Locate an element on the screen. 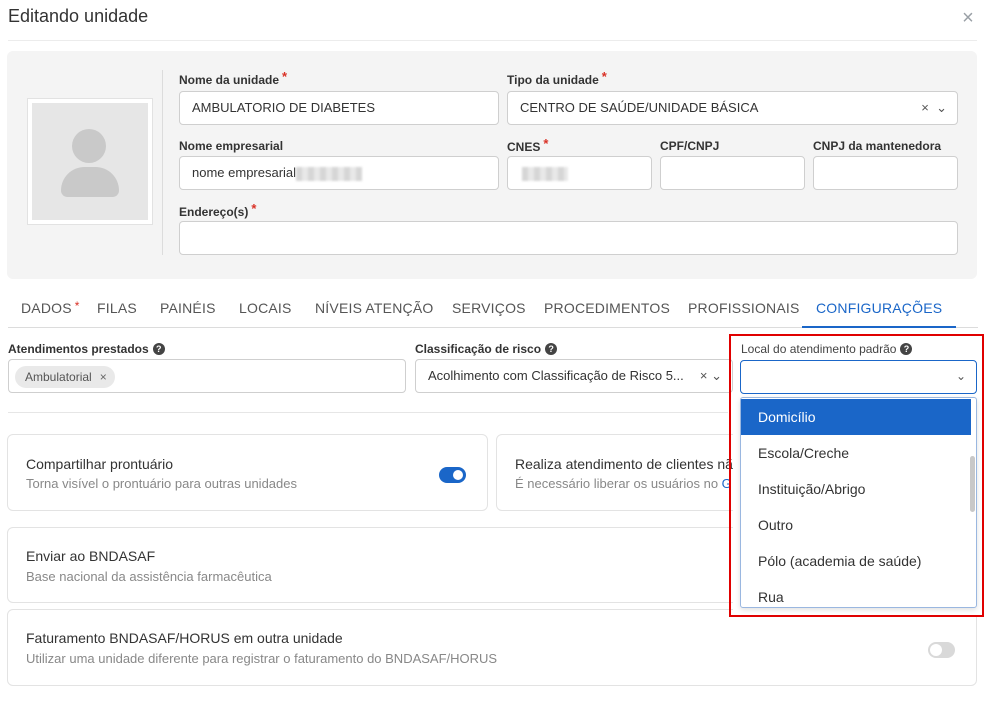  tipo-unidade-value: CENTRO DE SAÚDE/UNIDADE BÁSICA is located at coordinates (639, 107).